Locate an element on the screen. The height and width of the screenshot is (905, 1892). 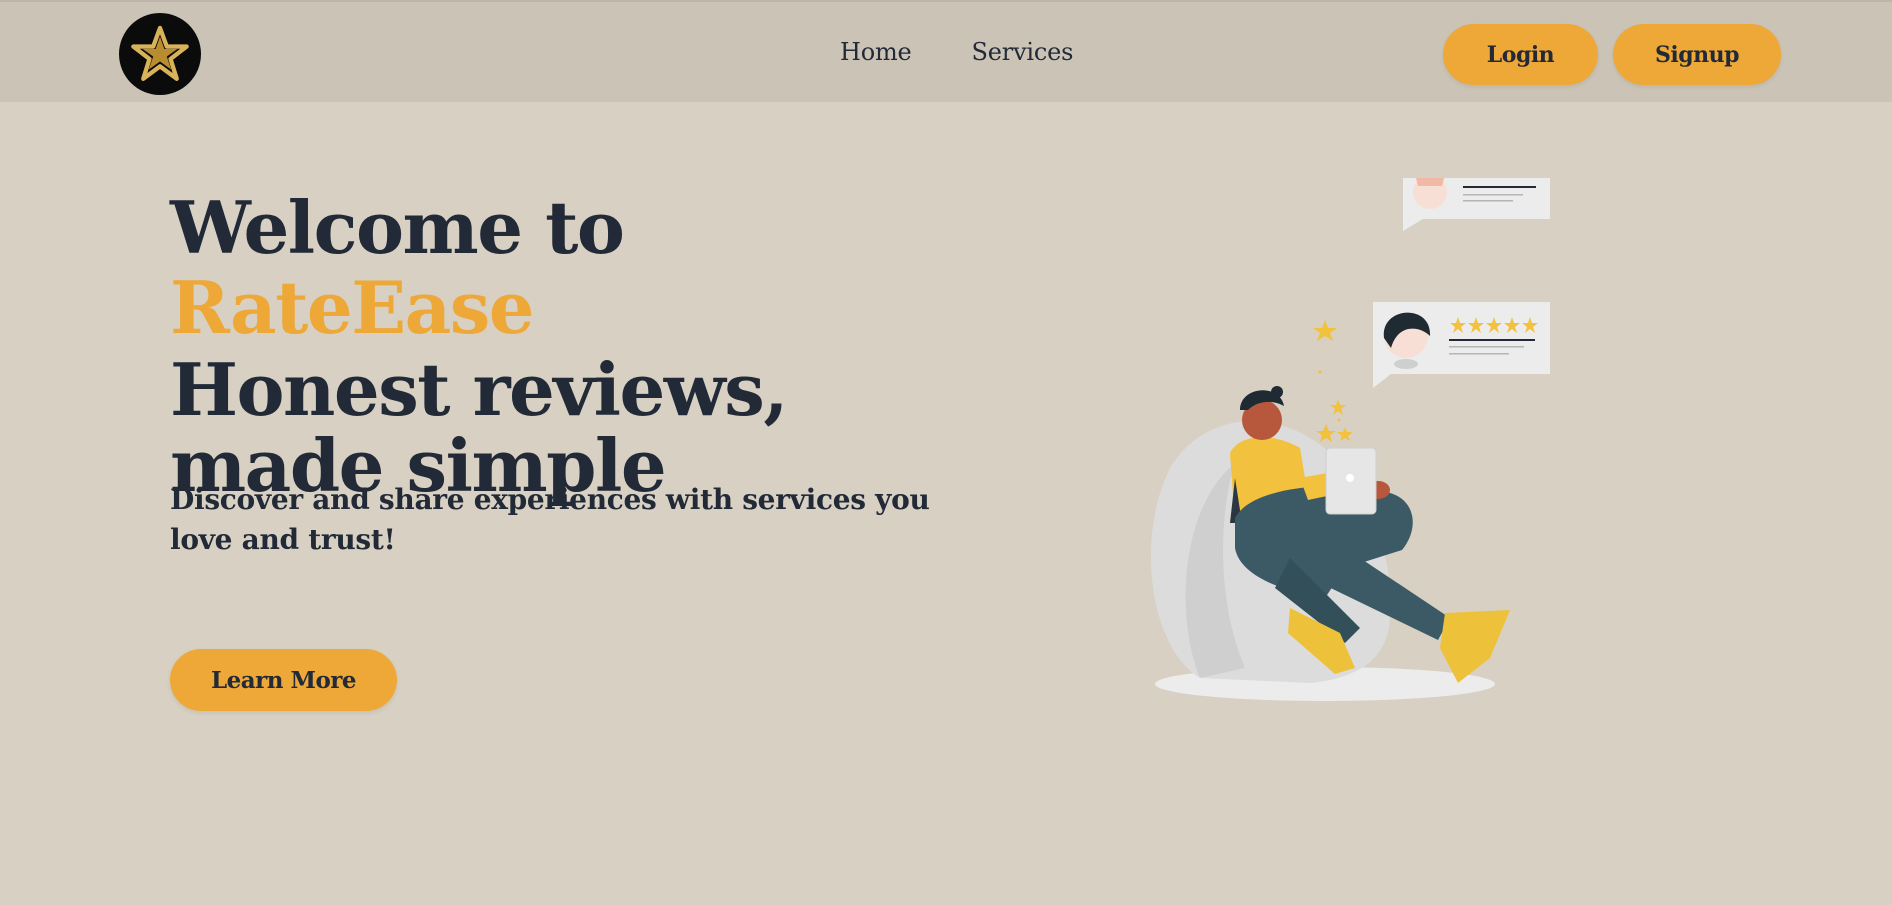
hero-title-prefix: Welcome to is located at coordinates (397, 227).